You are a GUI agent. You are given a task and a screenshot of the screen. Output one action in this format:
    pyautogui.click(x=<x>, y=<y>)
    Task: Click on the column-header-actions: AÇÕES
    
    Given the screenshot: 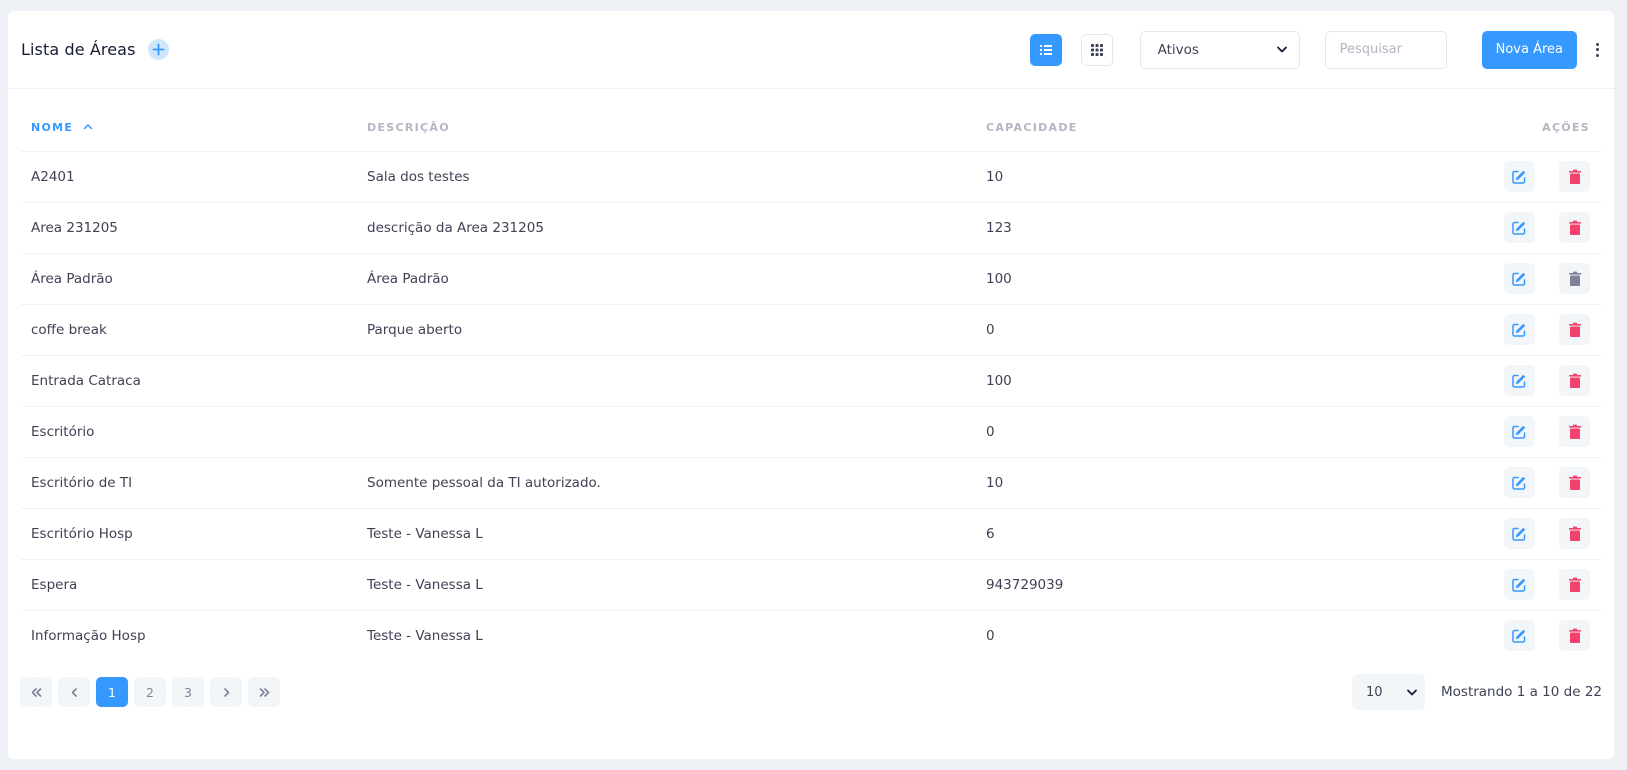 What is the action you would take?
    pyautogui.click(x=1438, y=128)
    